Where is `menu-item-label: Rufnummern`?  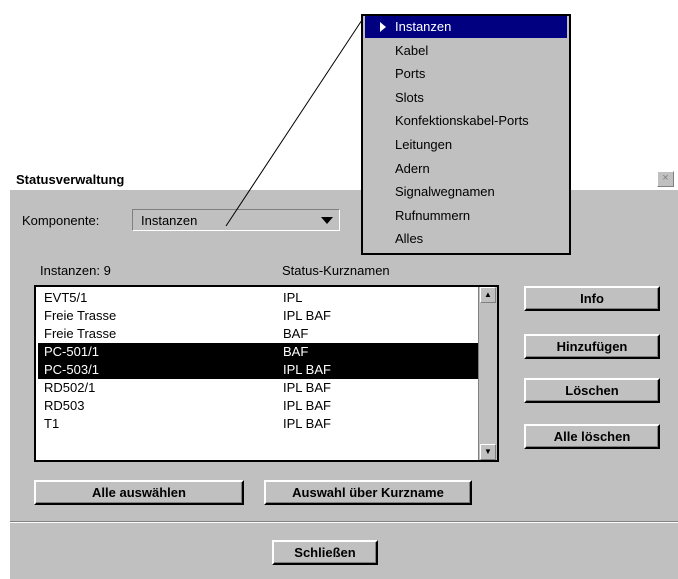 menu-item-label: Rufnummern is located at coordinates (433, 215).